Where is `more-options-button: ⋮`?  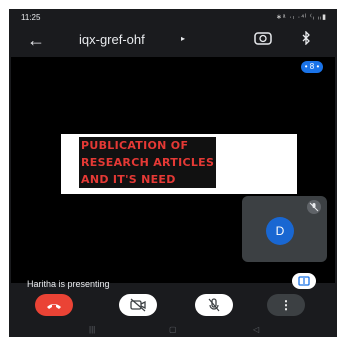
more-options-button: ⋮ is located at coordinates (286, 305).